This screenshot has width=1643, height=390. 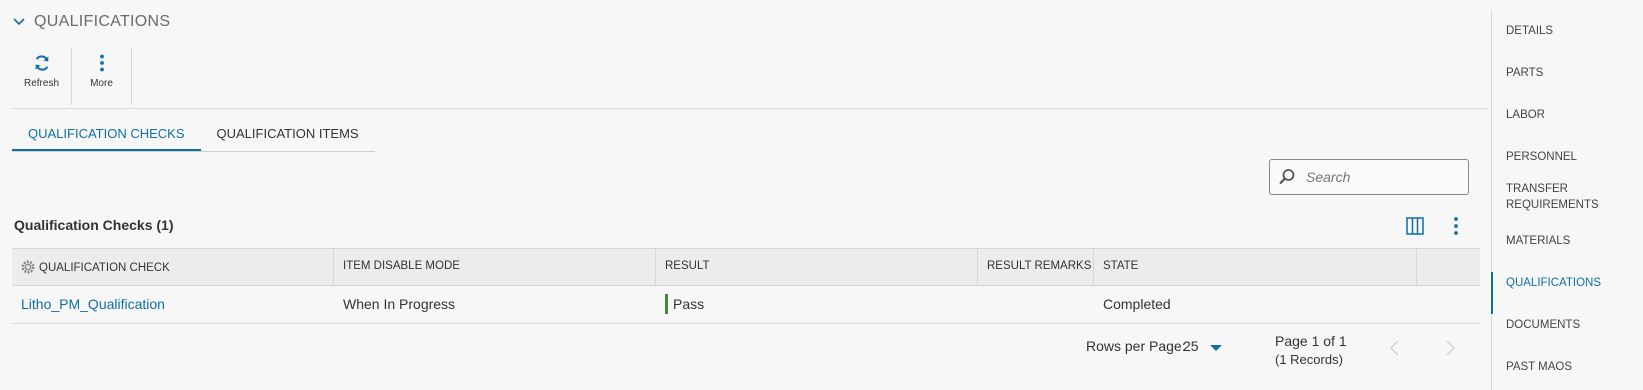 I want to click on row-spacer-cell, so click(x=1448, y=304).